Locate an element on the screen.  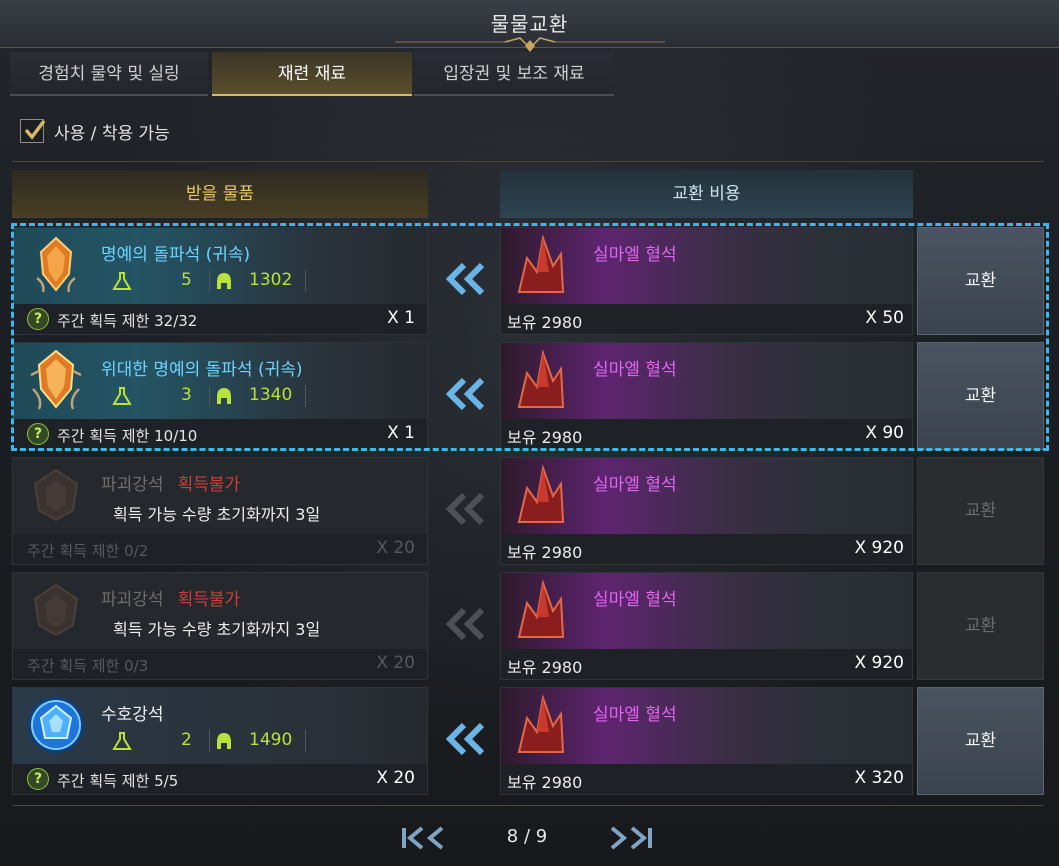
last-page-icon is located at coordinates (631, 838).